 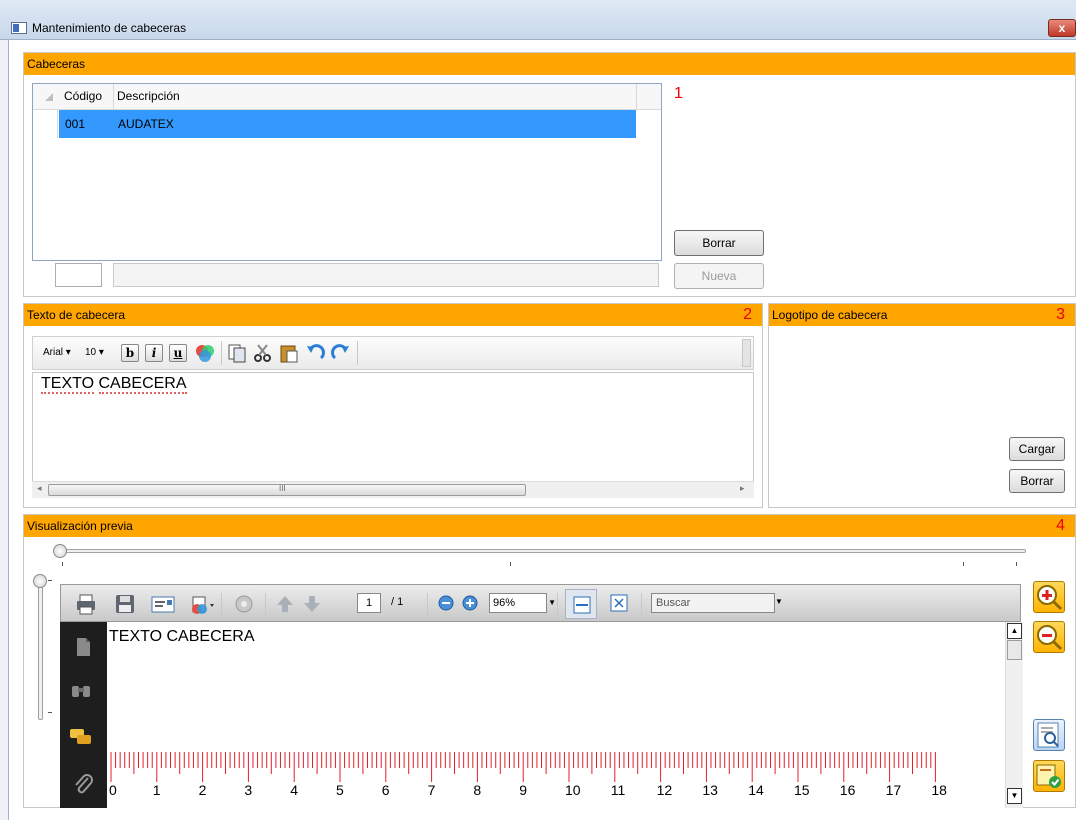 What do you see at coordinates (719, 243) in the screenshot?
I see `cabeceras-borrar-button: Borrar` at bounding box center [719, 243].